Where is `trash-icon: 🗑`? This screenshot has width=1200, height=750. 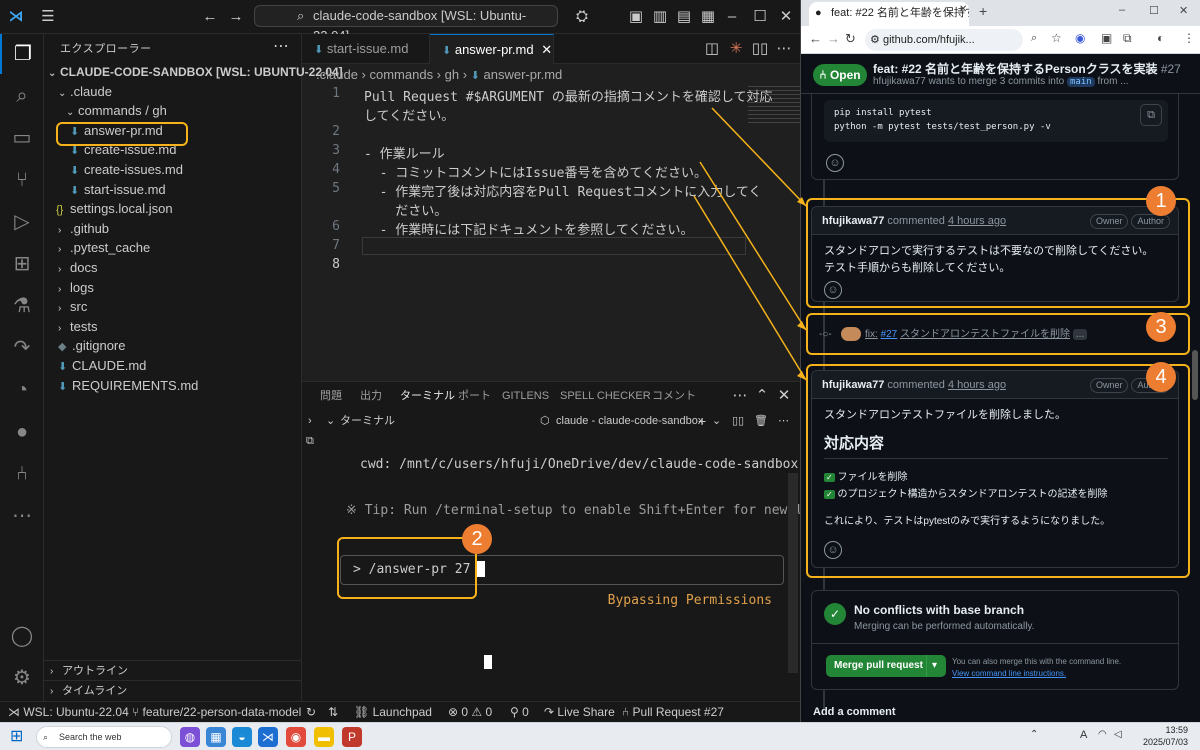 trash-icon: 🗑 is located at coordinates (761, 421).